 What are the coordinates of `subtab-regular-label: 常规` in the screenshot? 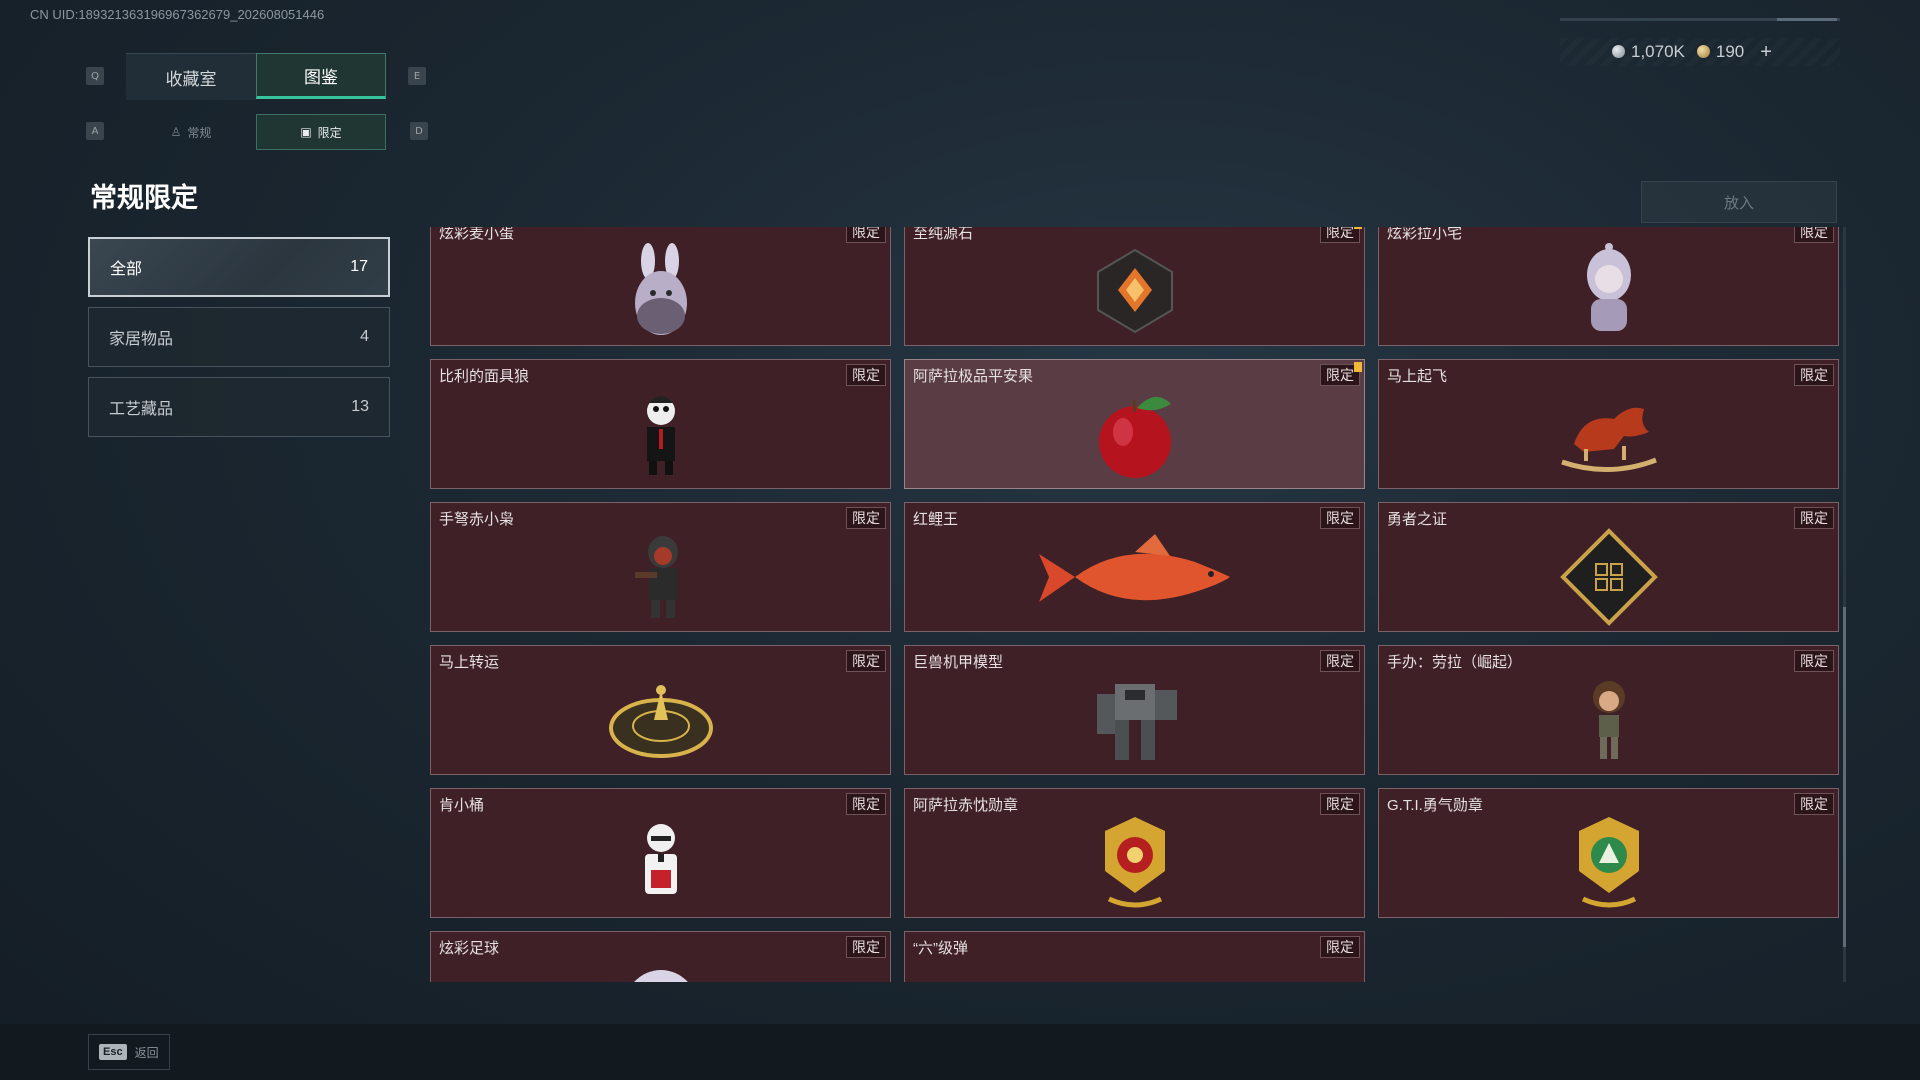 It's located at (199, 132).